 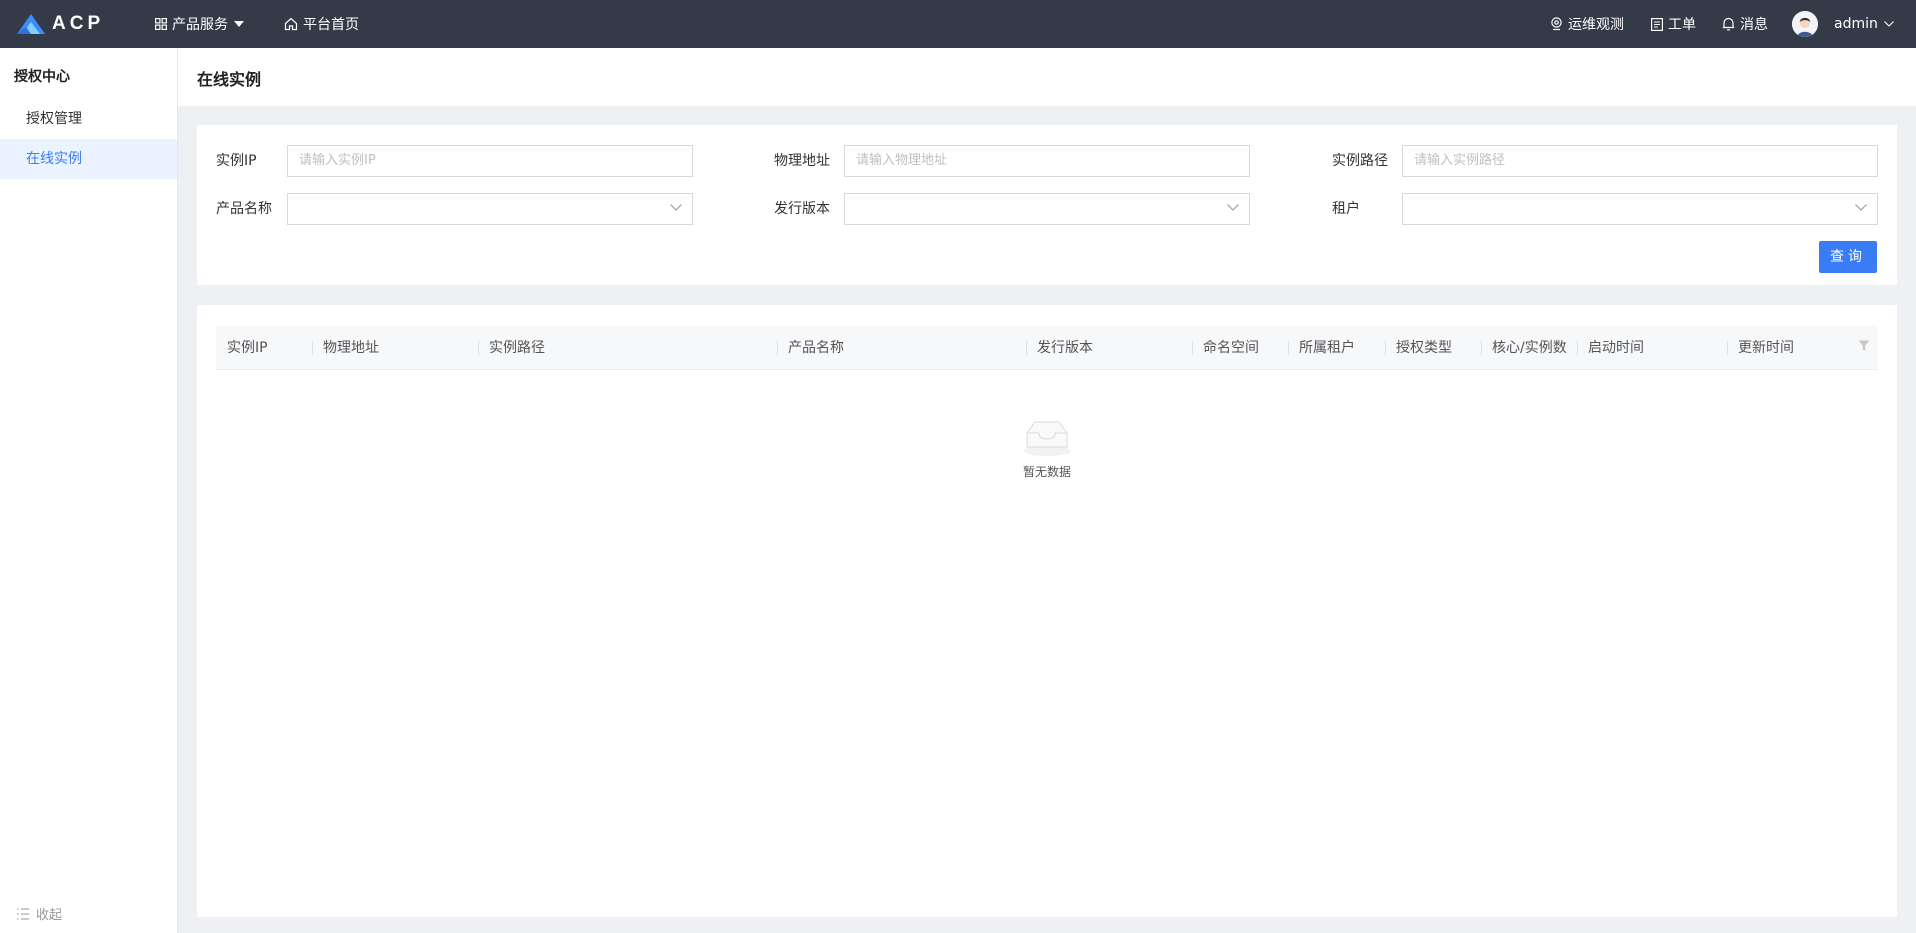 What do you see at coordinates (161, 24) in the screenshot?
I see `grid-icon` at bounding box center [161, 24].